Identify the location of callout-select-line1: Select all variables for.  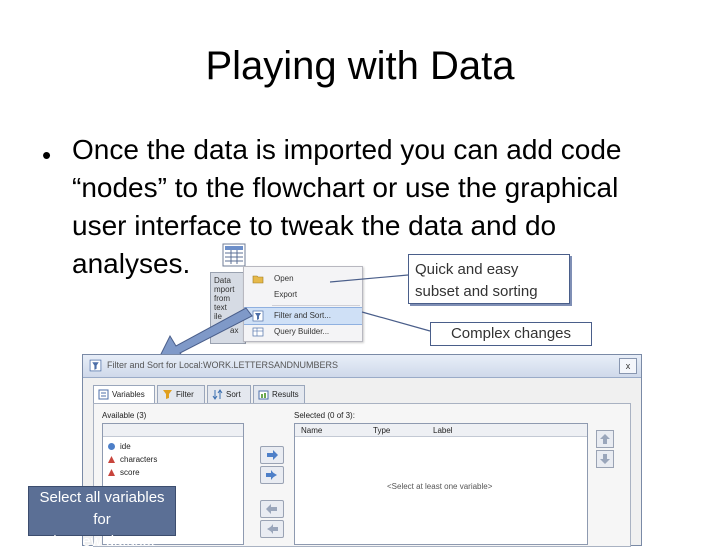
(102, 508).